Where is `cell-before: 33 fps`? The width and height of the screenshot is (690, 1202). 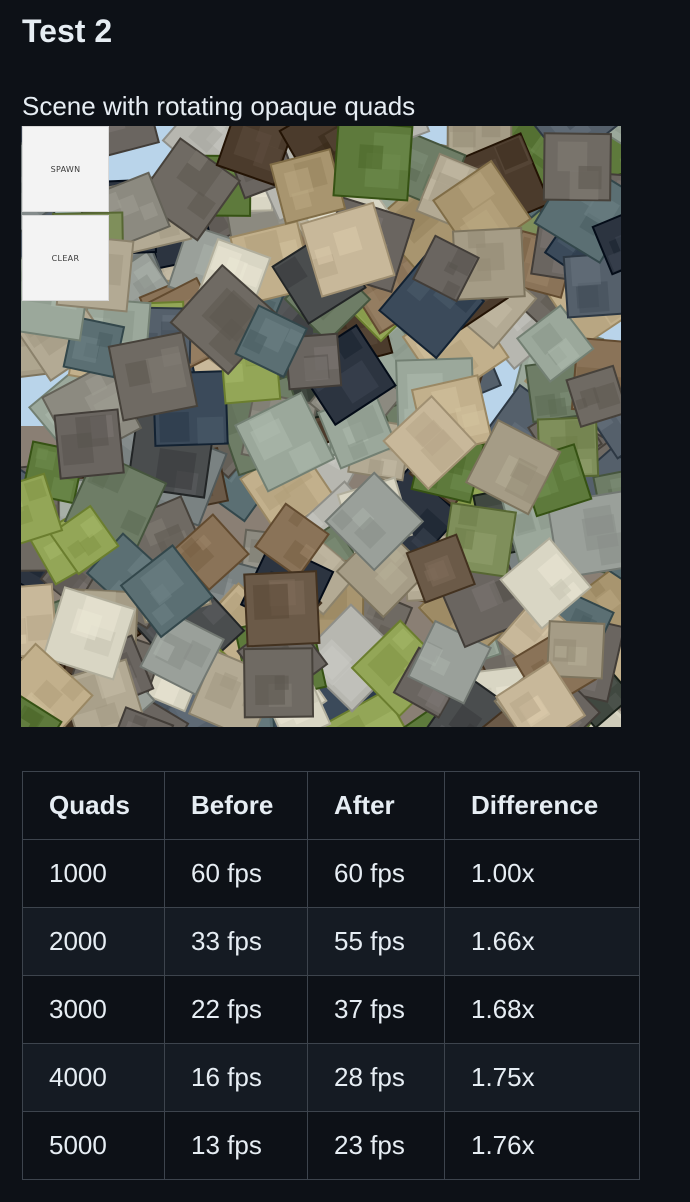 cell-before: 33 fps is located at coordinates (236, 941).